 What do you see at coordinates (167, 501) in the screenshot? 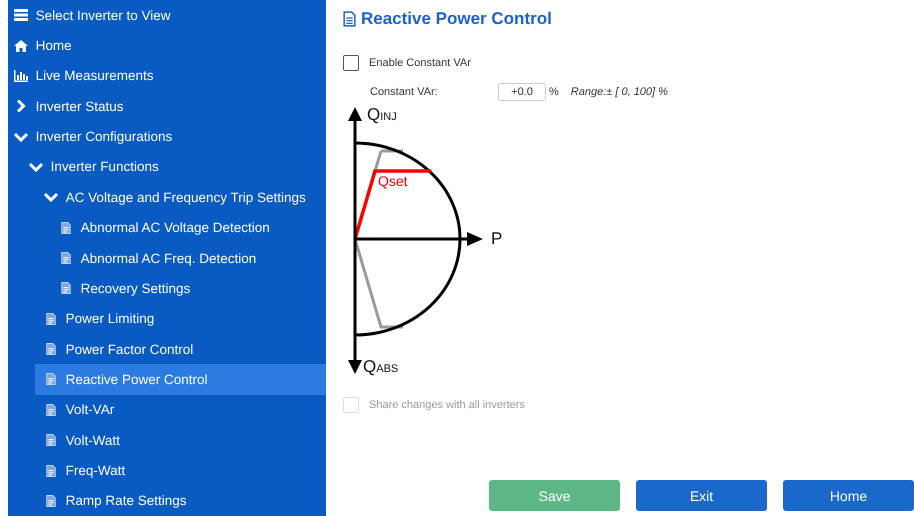
I see `sidebar-item: Ramp Rate Settings` at bounding box center [167, 501].